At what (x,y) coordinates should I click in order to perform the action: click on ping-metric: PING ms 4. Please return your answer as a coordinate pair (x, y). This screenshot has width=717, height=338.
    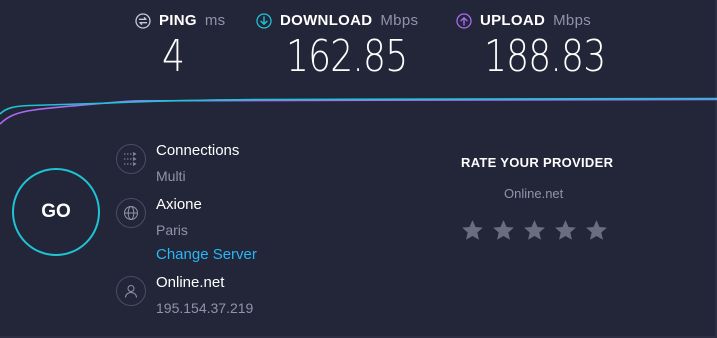
    Looking at the image, I should click on (180, 47).